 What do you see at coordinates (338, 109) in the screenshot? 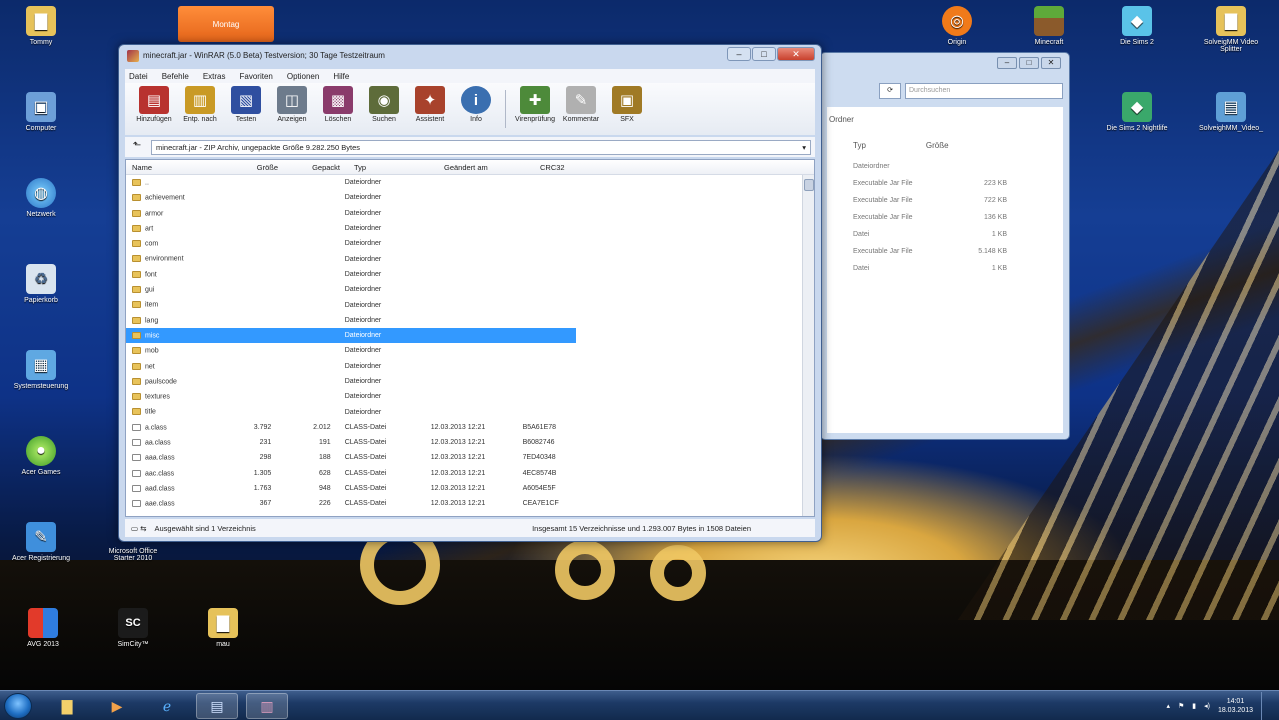
I see `delete-button: ▩ Löschen` at bounding box center [338, 109].